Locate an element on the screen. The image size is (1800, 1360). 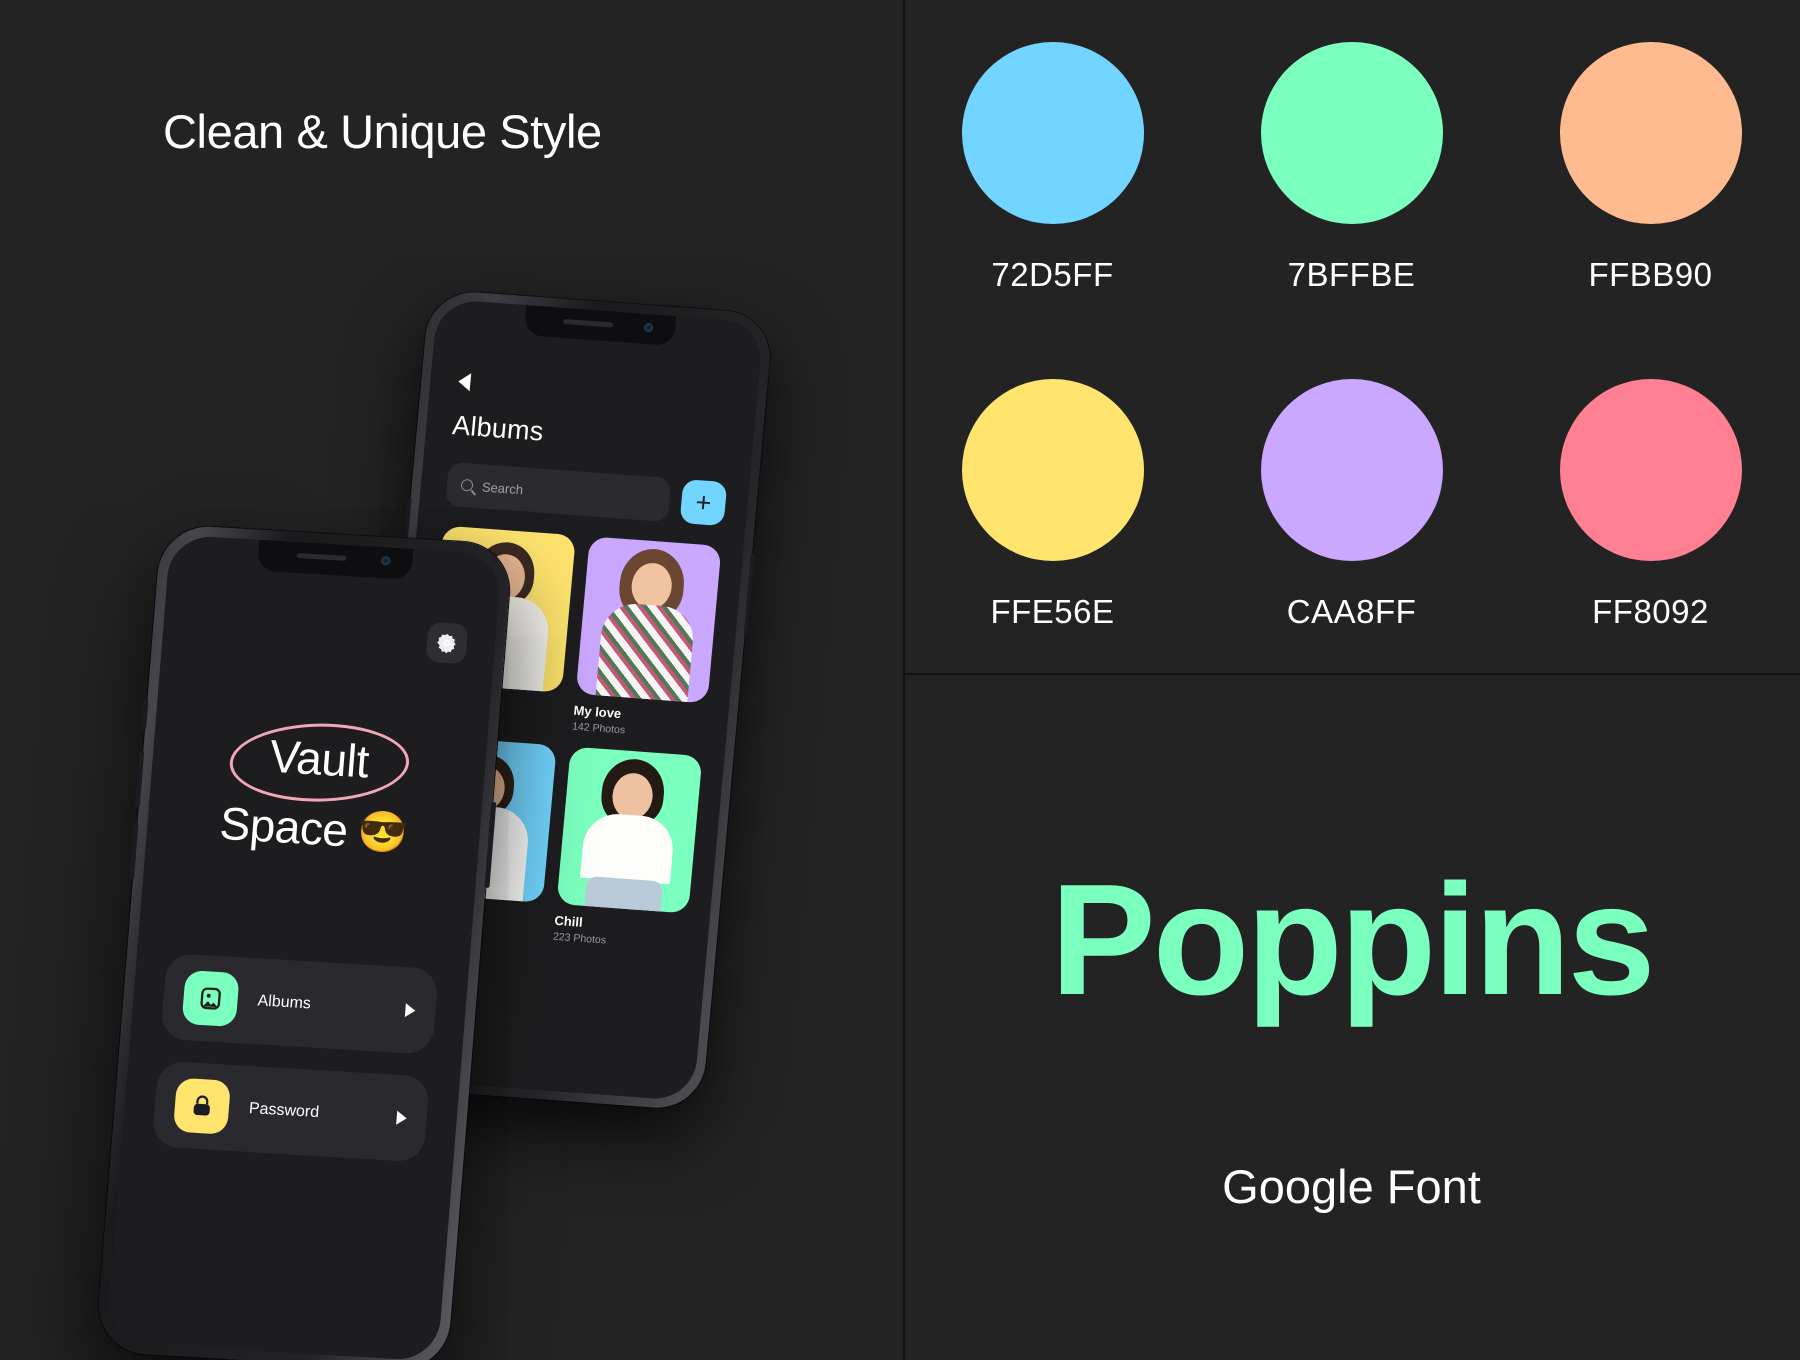
search-input: Search is located at coordinates (558, 492).